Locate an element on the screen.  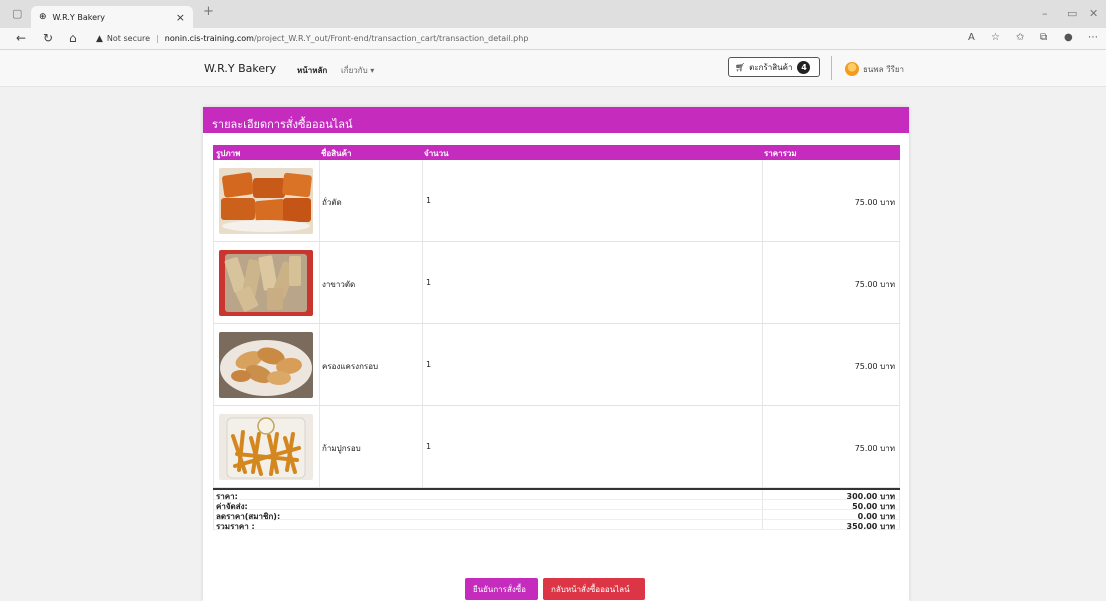
restore-icon: ▭ is located at coordinates (1072, 13).